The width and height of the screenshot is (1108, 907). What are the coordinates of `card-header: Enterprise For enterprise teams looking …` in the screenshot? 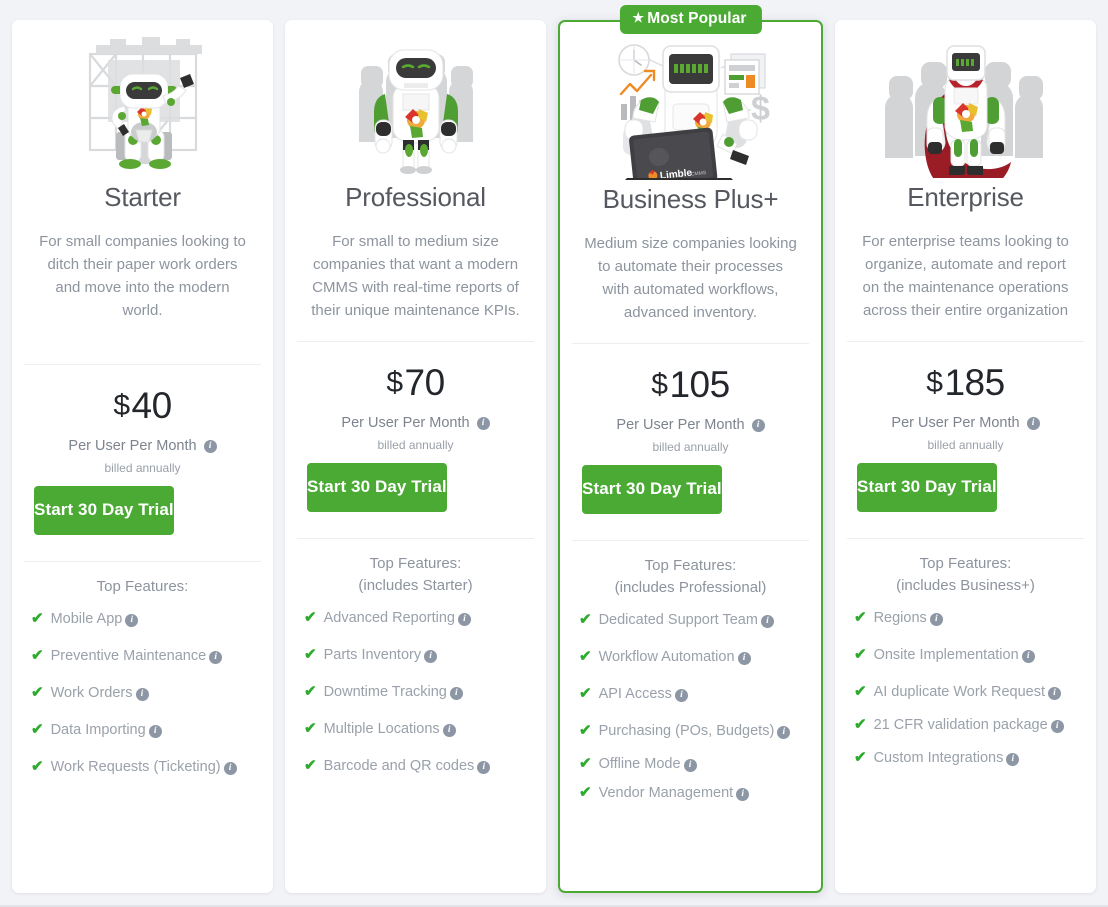 It's located at (965, 171).